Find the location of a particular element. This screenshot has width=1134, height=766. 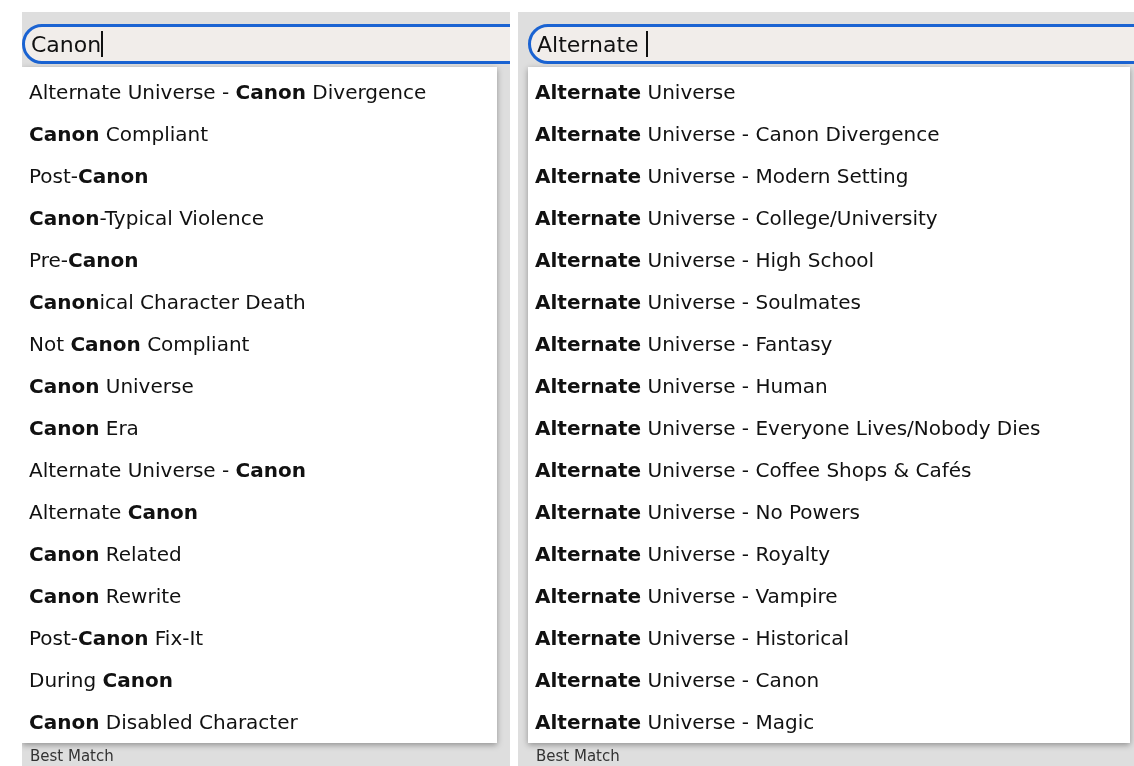

suggestion-item: Alternate Canon is located at coordinates (259, 512).